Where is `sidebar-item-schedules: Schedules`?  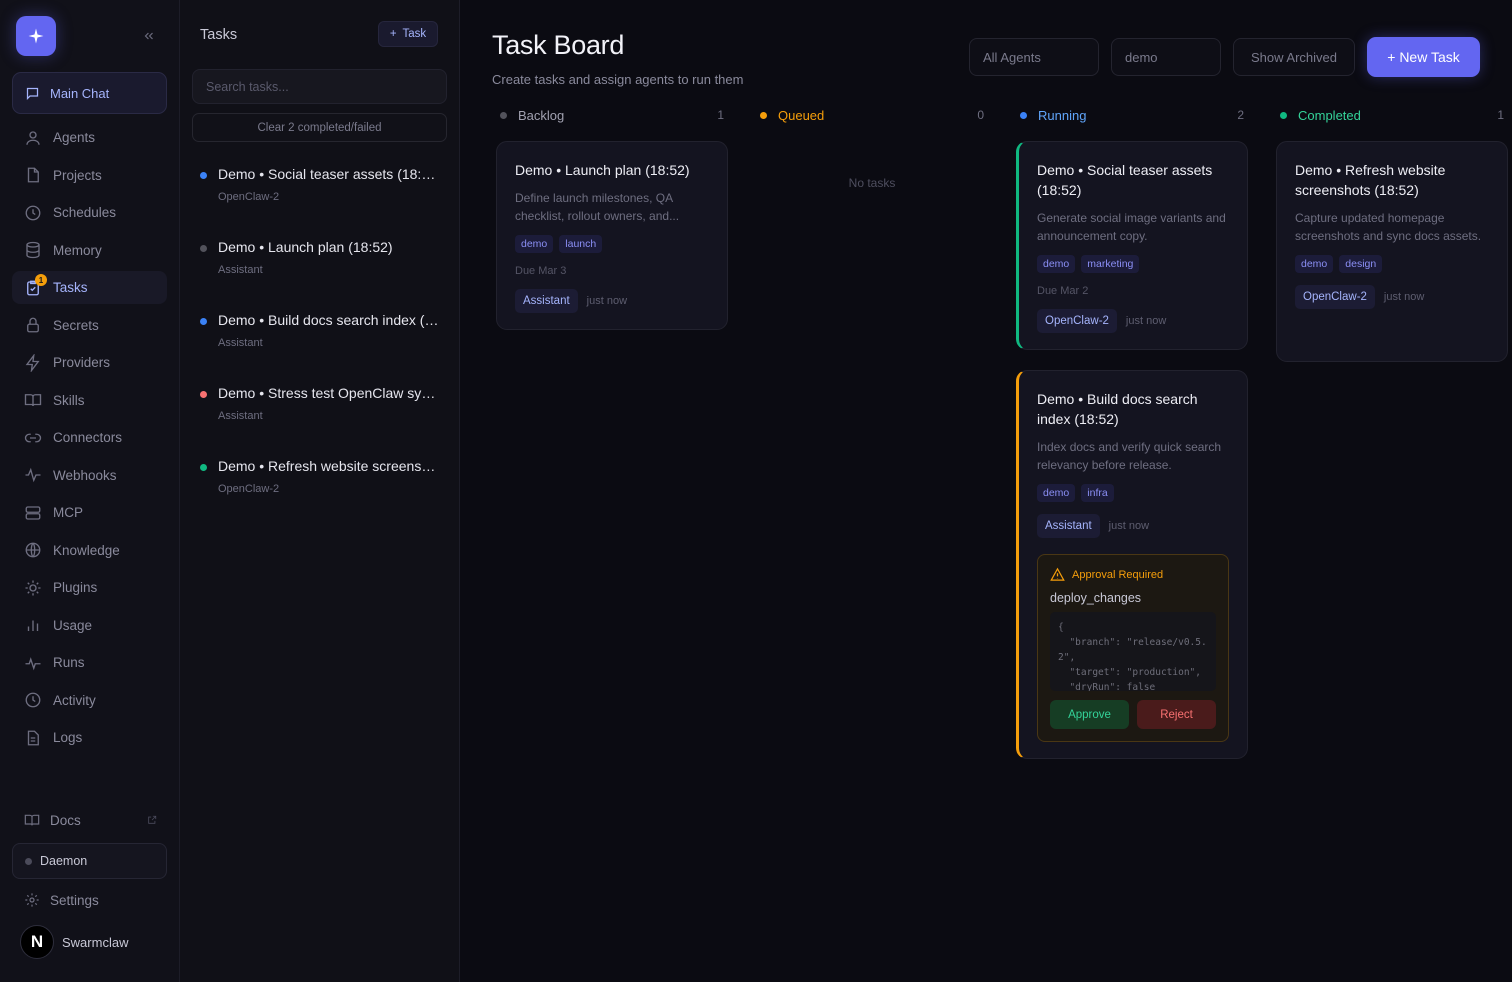 sidebar-item-schedules: Schedules is located at coordinates (89, 212).